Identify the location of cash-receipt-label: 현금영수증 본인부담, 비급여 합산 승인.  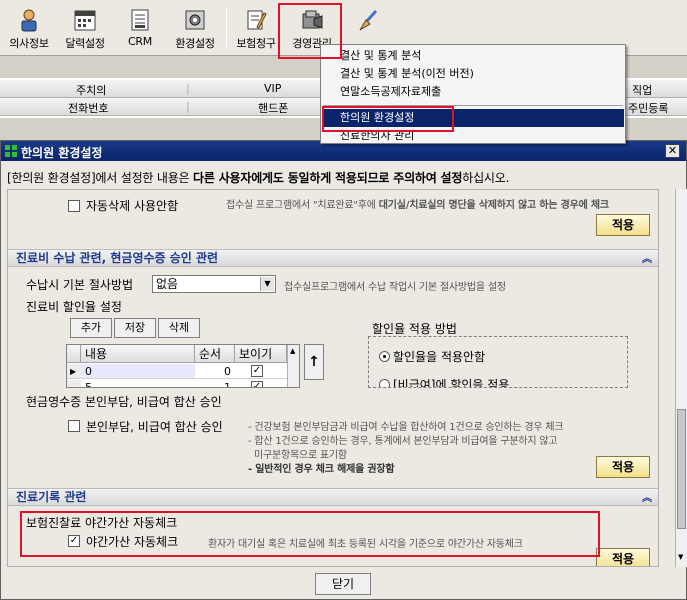
(126, 401).